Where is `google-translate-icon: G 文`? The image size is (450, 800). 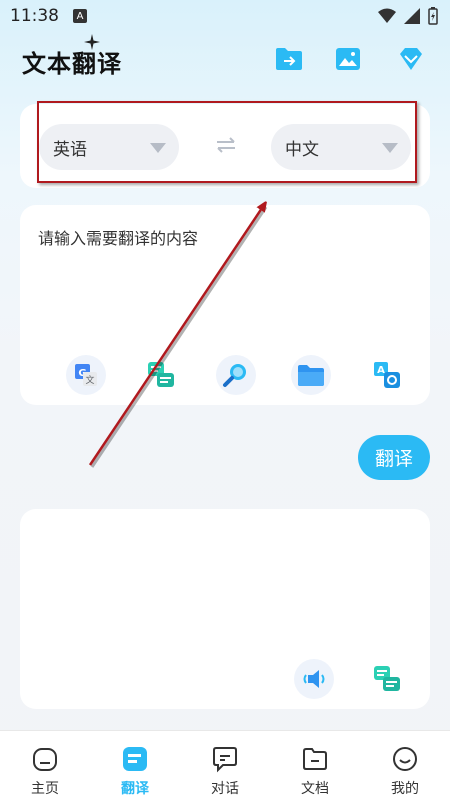
google-translate-icon: G 文 is located at coordinates (86, 375).